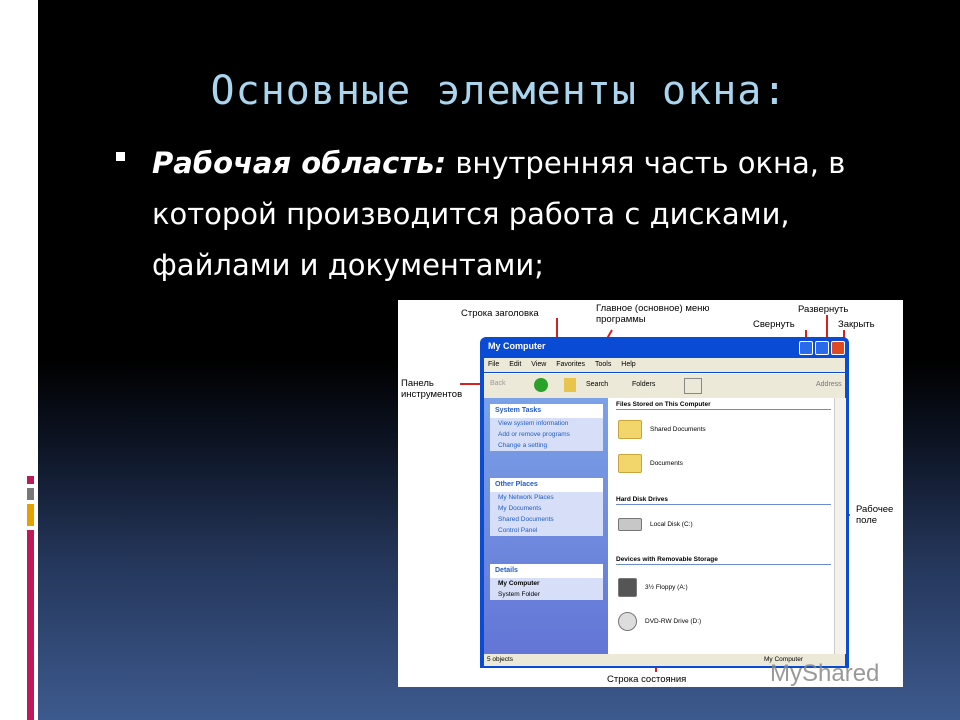 This screenshot has width=960, height=720. Describe the element at coordinates (647, 679) in the screenshot. I see `annotation-status-bar: Строка состояния` at that location.